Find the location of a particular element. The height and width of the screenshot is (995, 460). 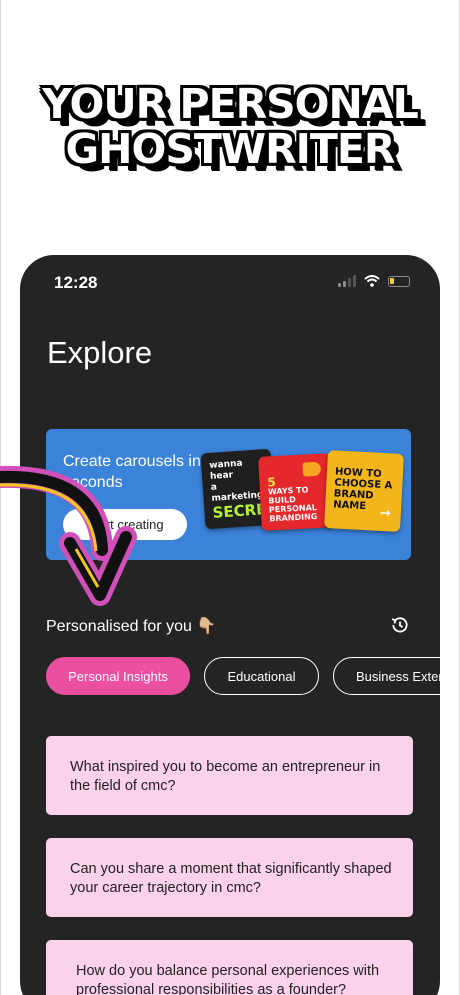

history-icon is located at coordinates (400, 625).